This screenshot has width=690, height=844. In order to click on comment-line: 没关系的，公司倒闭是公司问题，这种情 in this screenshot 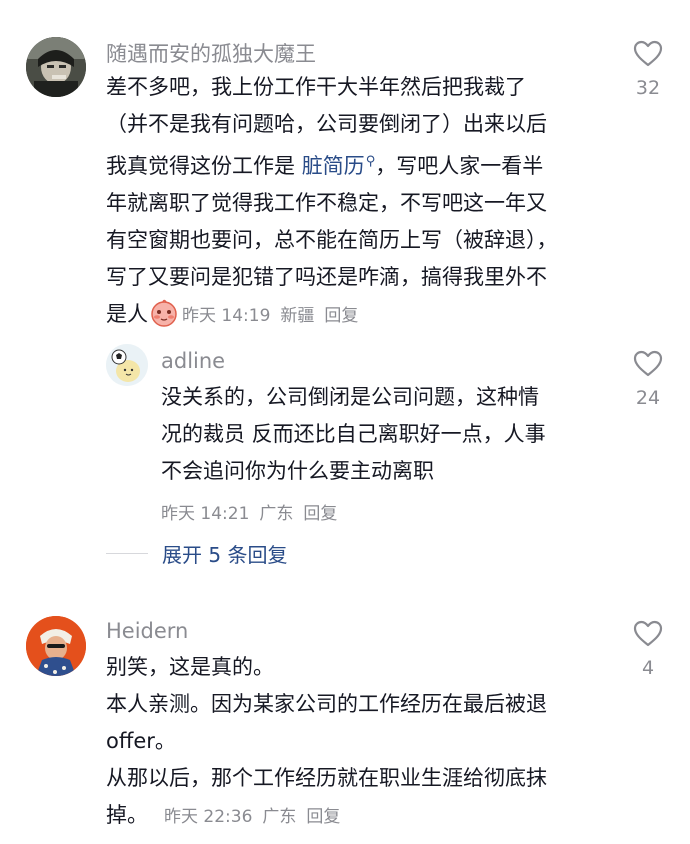, I will do `click(350, 397)`.